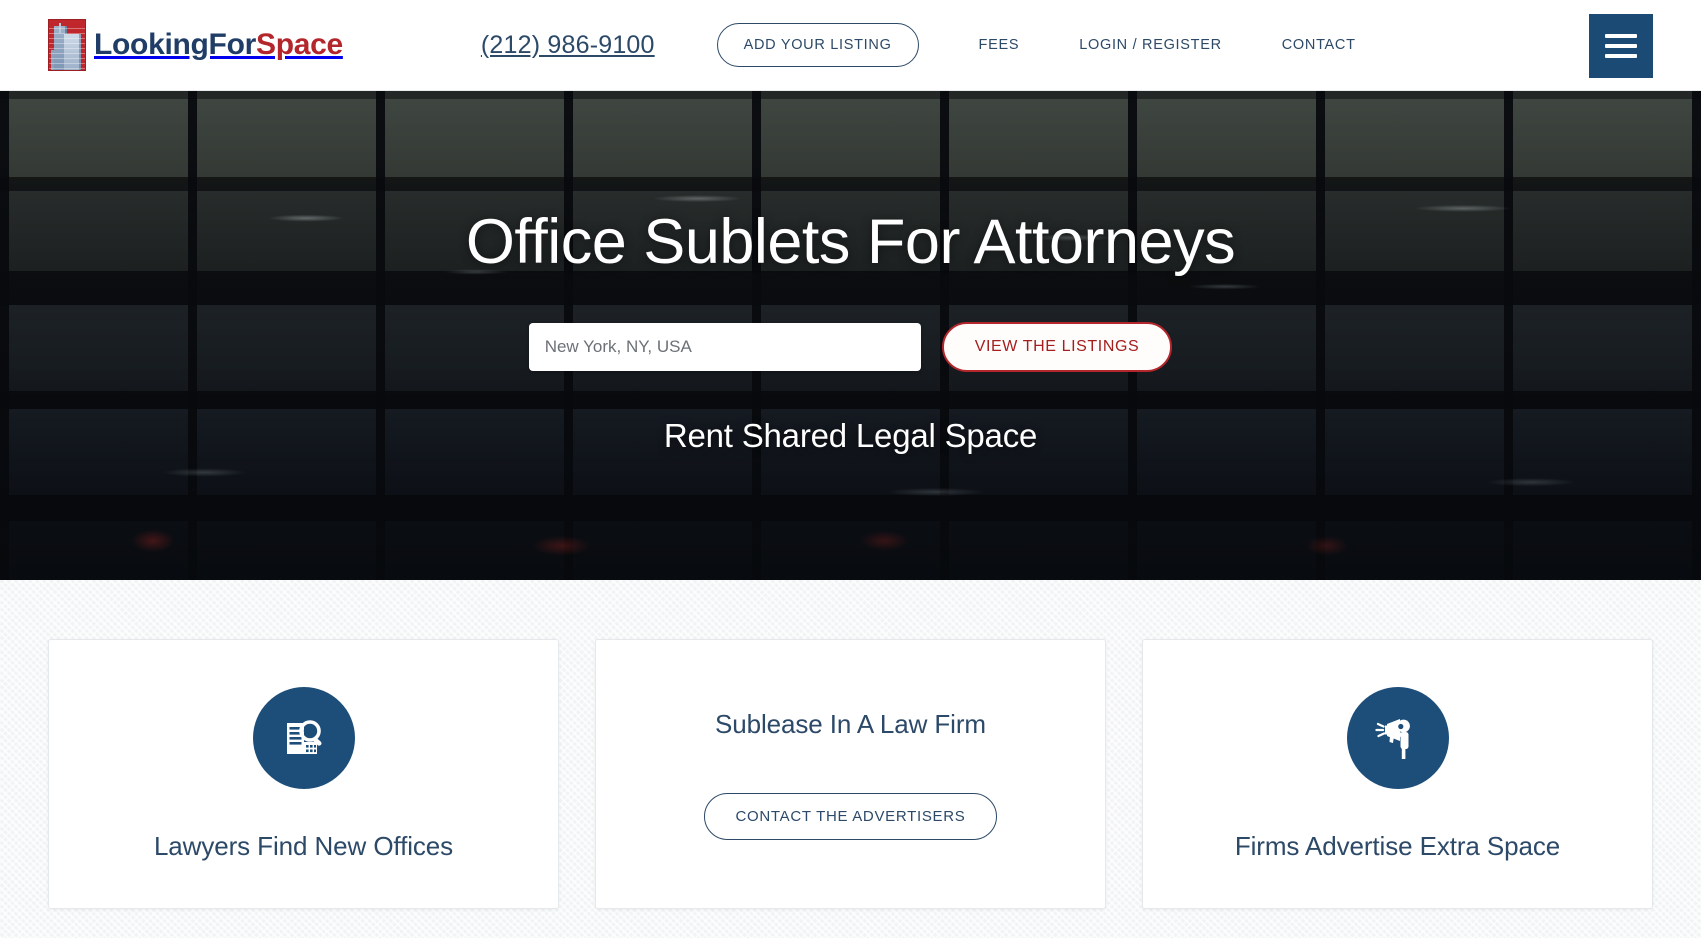 The height and width of the screenshot is (938, 1701). What do you see at coordinates (1057, 347) in the screenshot?
I see `view-the-listings-button: VIEW THE LISTINGS` at bounding box center [1057, 347].